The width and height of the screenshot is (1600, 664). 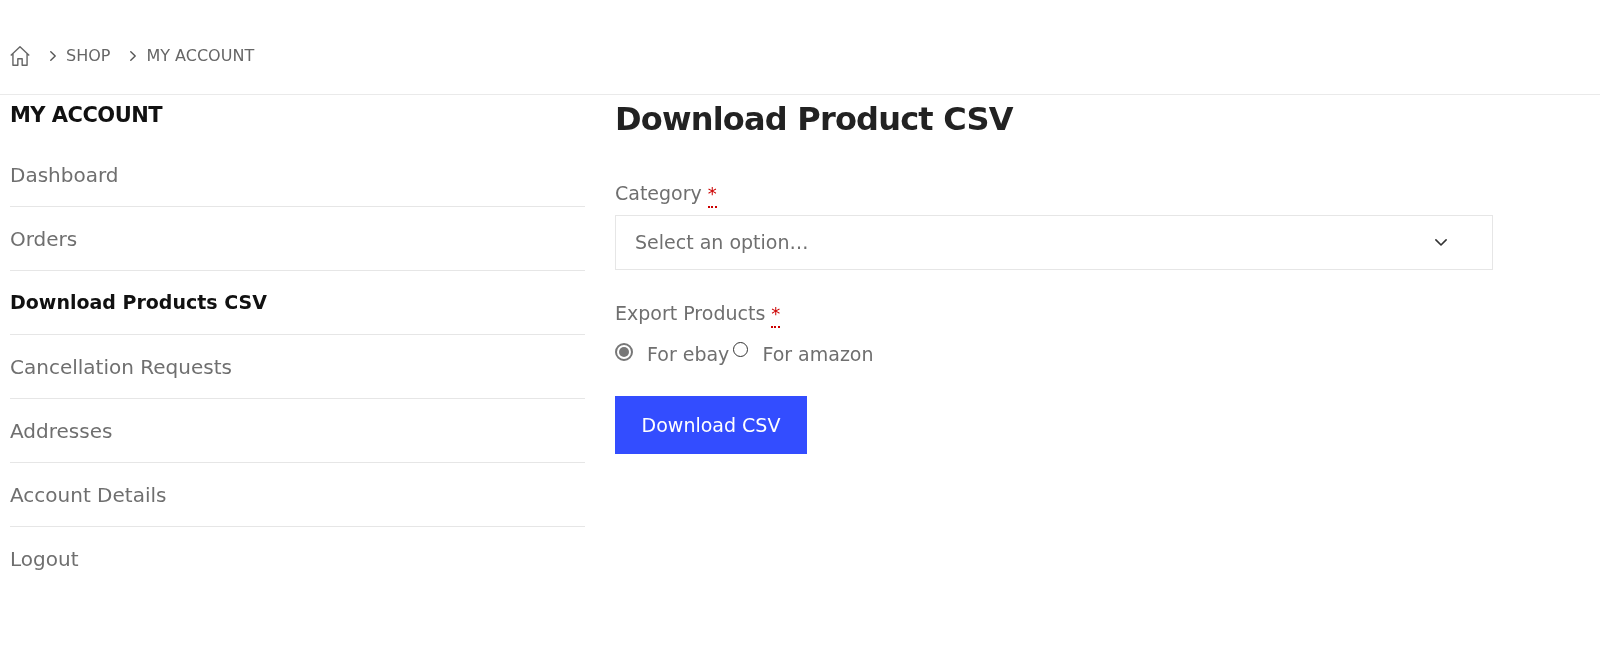 What do you see at coordinates (44, 238) in the screenshot?
I see `sidebar-link: Orders` at bounding box center [44, 238].